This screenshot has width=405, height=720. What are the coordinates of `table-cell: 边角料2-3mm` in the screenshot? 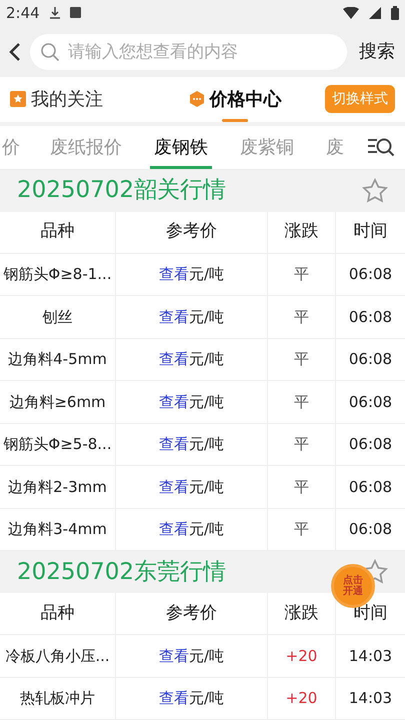 It's located at (58, 487).